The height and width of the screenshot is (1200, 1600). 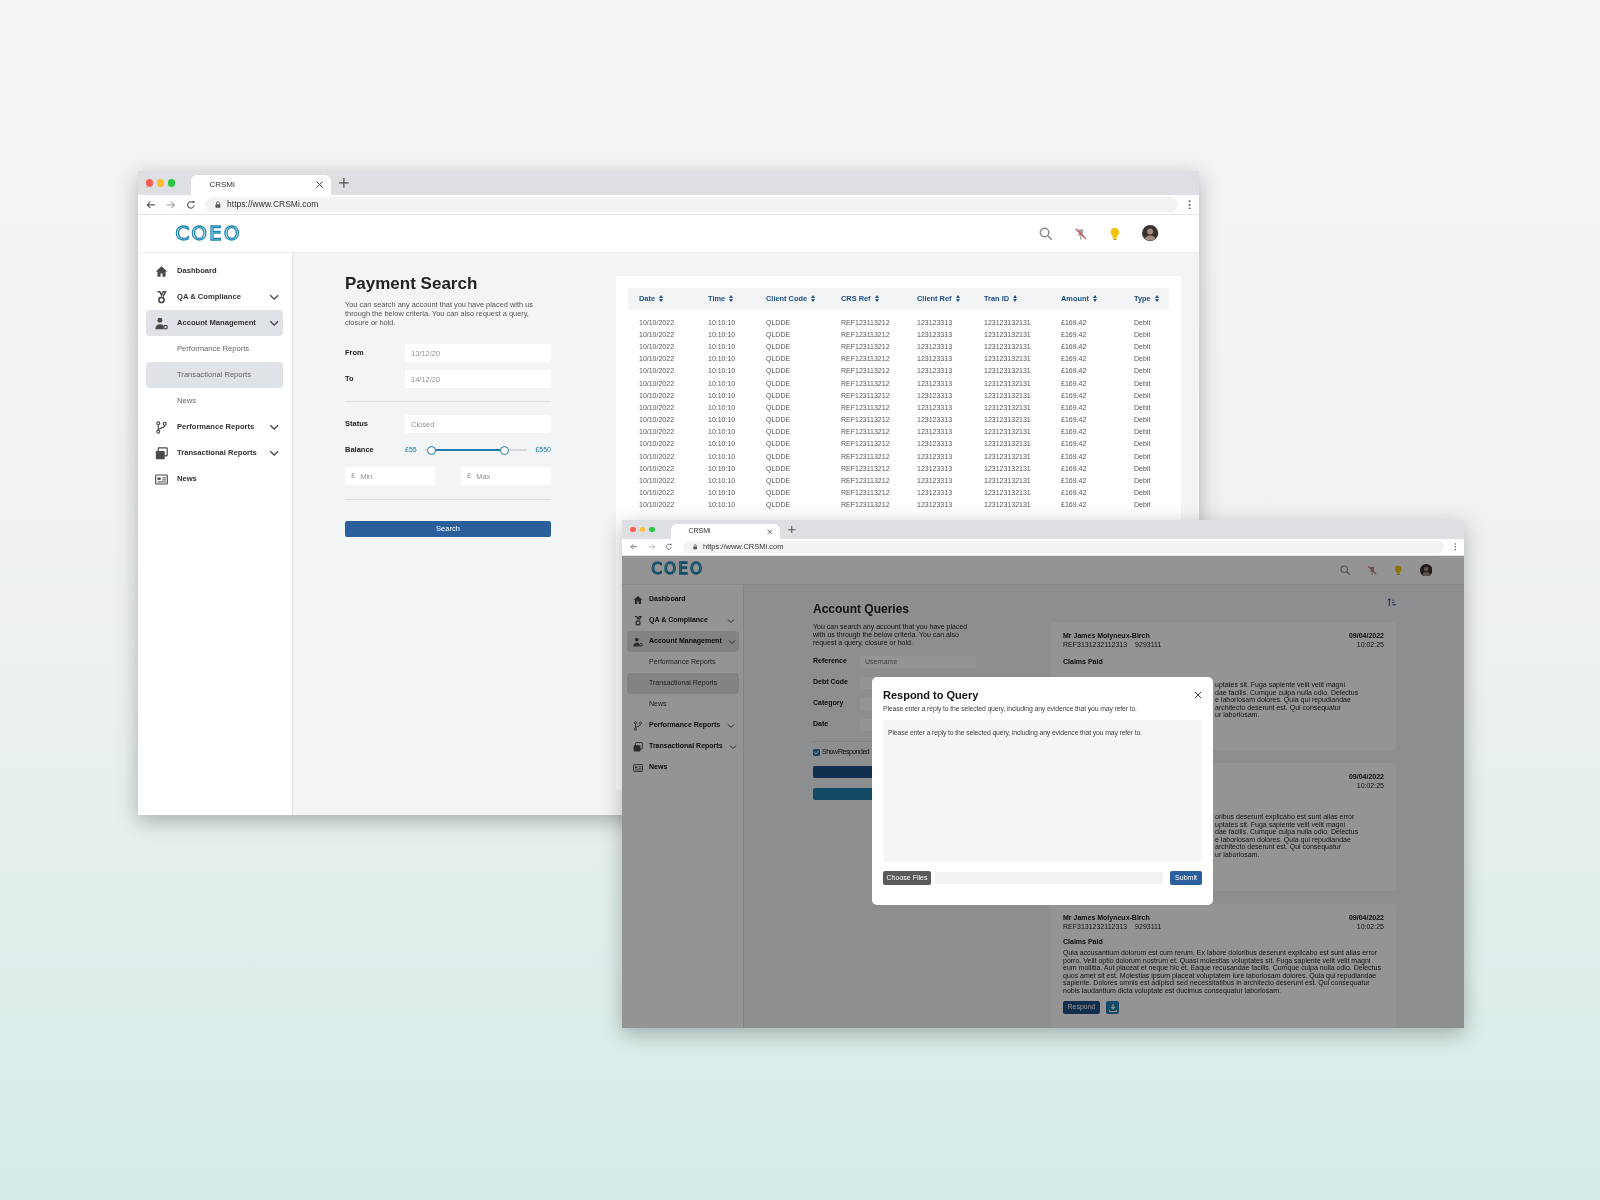 What do you see at coordinates (691, 204) in the screenshot?
I see `address-field: https://www.CRSMi.com` at bounding box center [691, 204].